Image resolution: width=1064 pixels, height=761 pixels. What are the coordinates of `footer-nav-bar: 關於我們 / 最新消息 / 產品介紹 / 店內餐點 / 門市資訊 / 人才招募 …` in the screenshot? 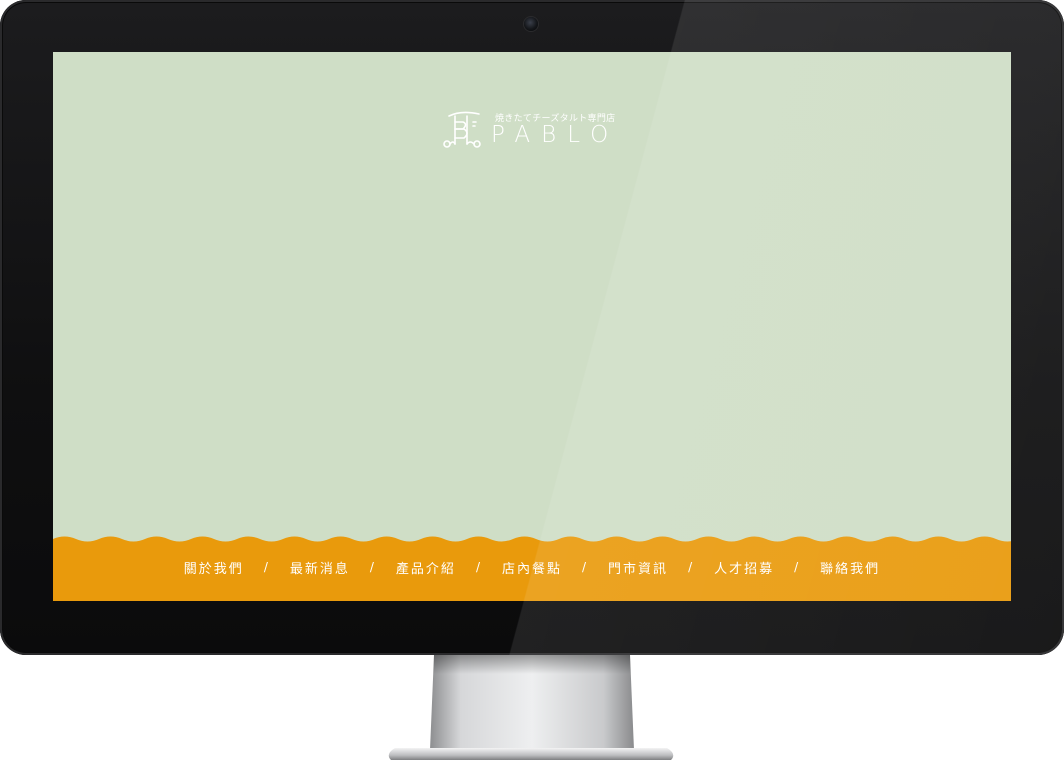 It's located at (532, 565).